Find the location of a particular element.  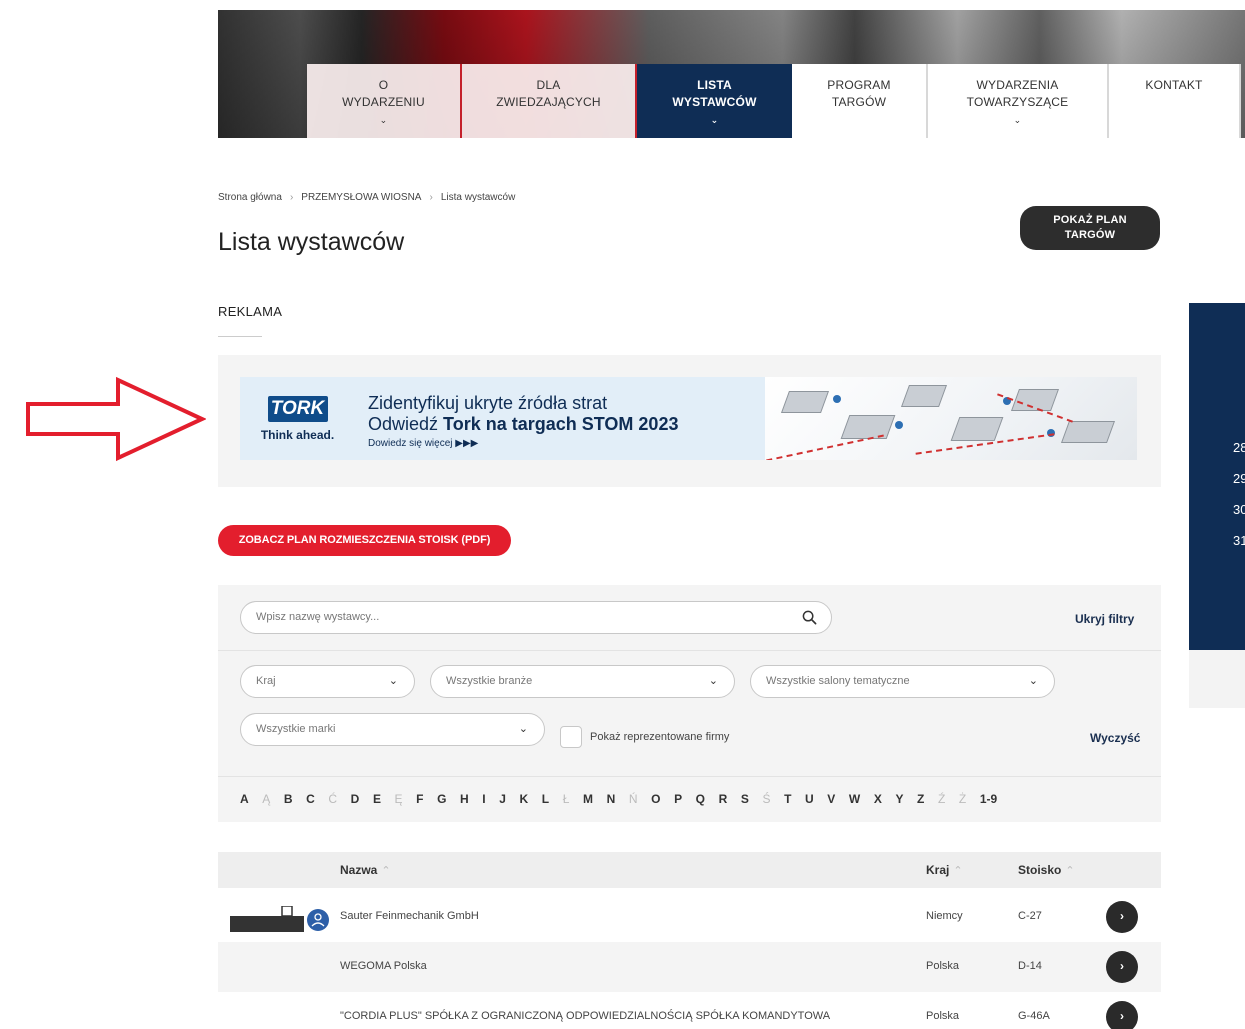

exhibitor-stand: D-14 is located at coordinates (1030, 966).